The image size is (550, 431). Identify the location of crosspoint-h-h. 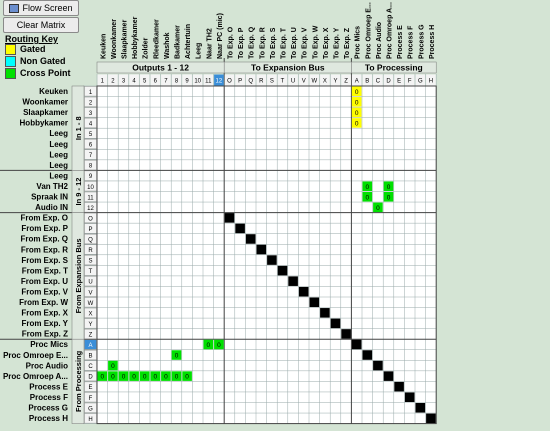
(431, 418).